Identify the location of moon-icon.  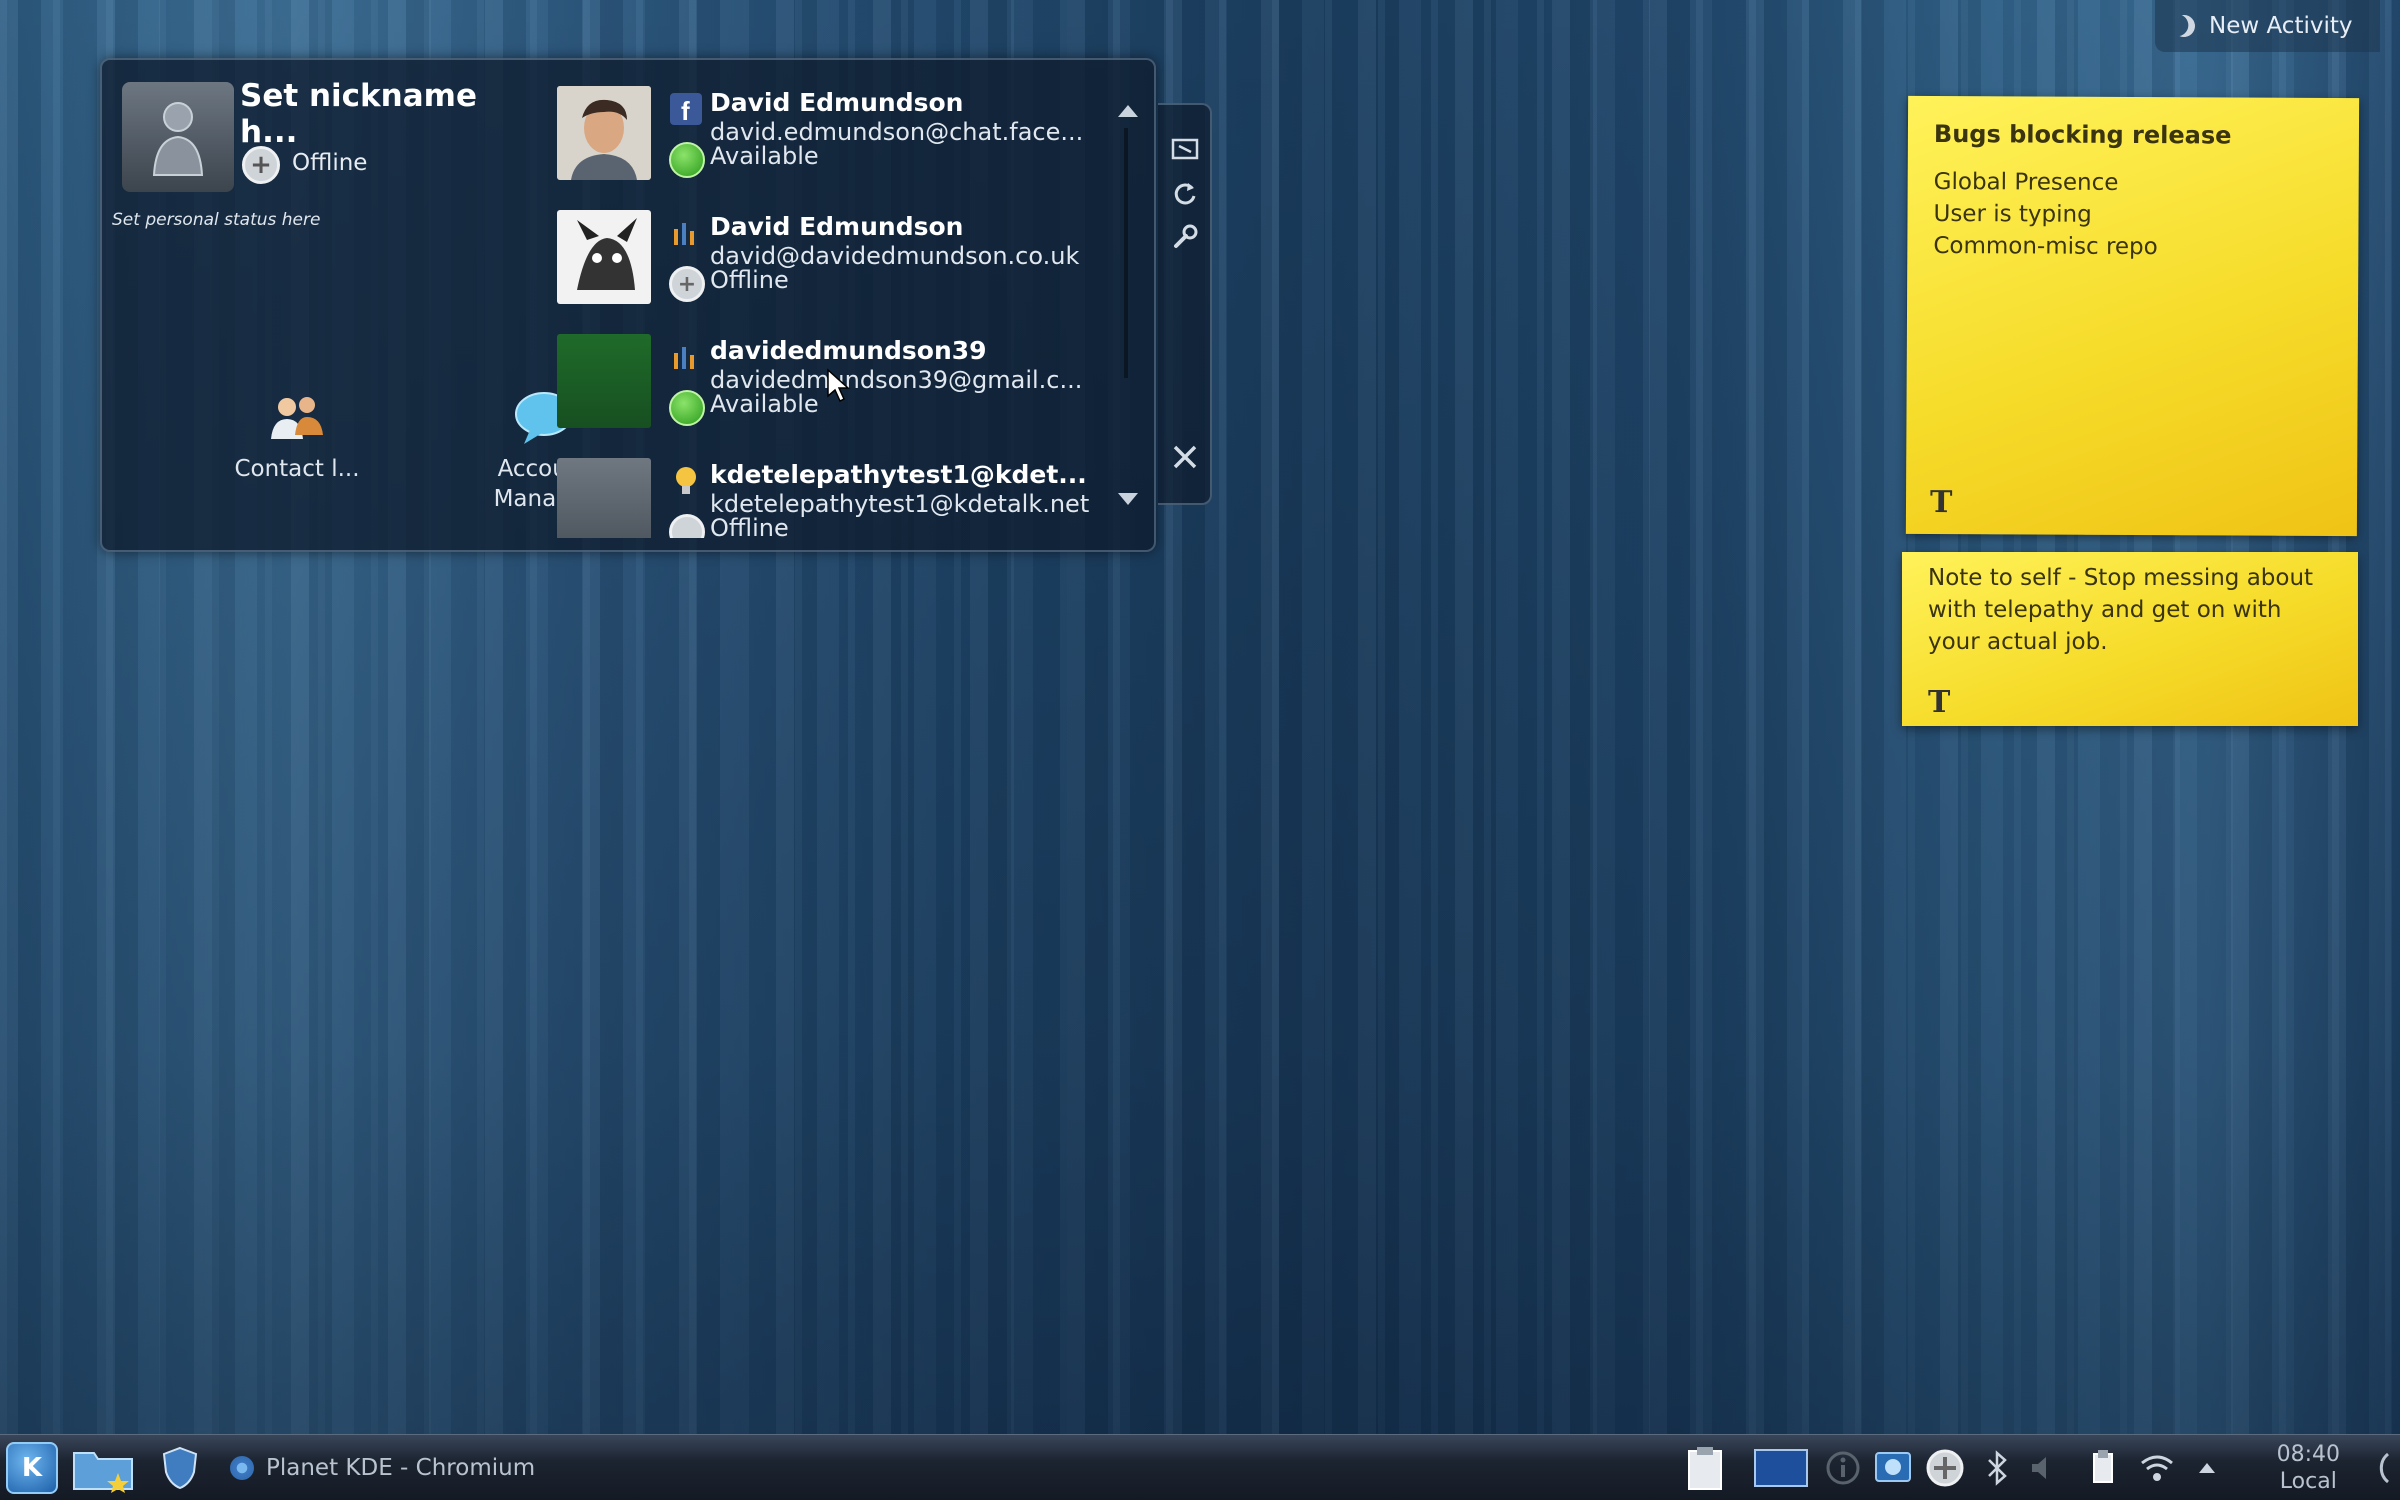
(2184, 26).